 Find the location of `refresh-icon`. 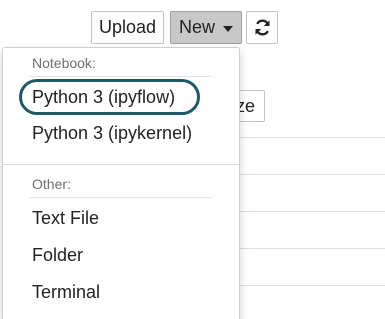

refresh-icon is located at coordinates (262, 27).